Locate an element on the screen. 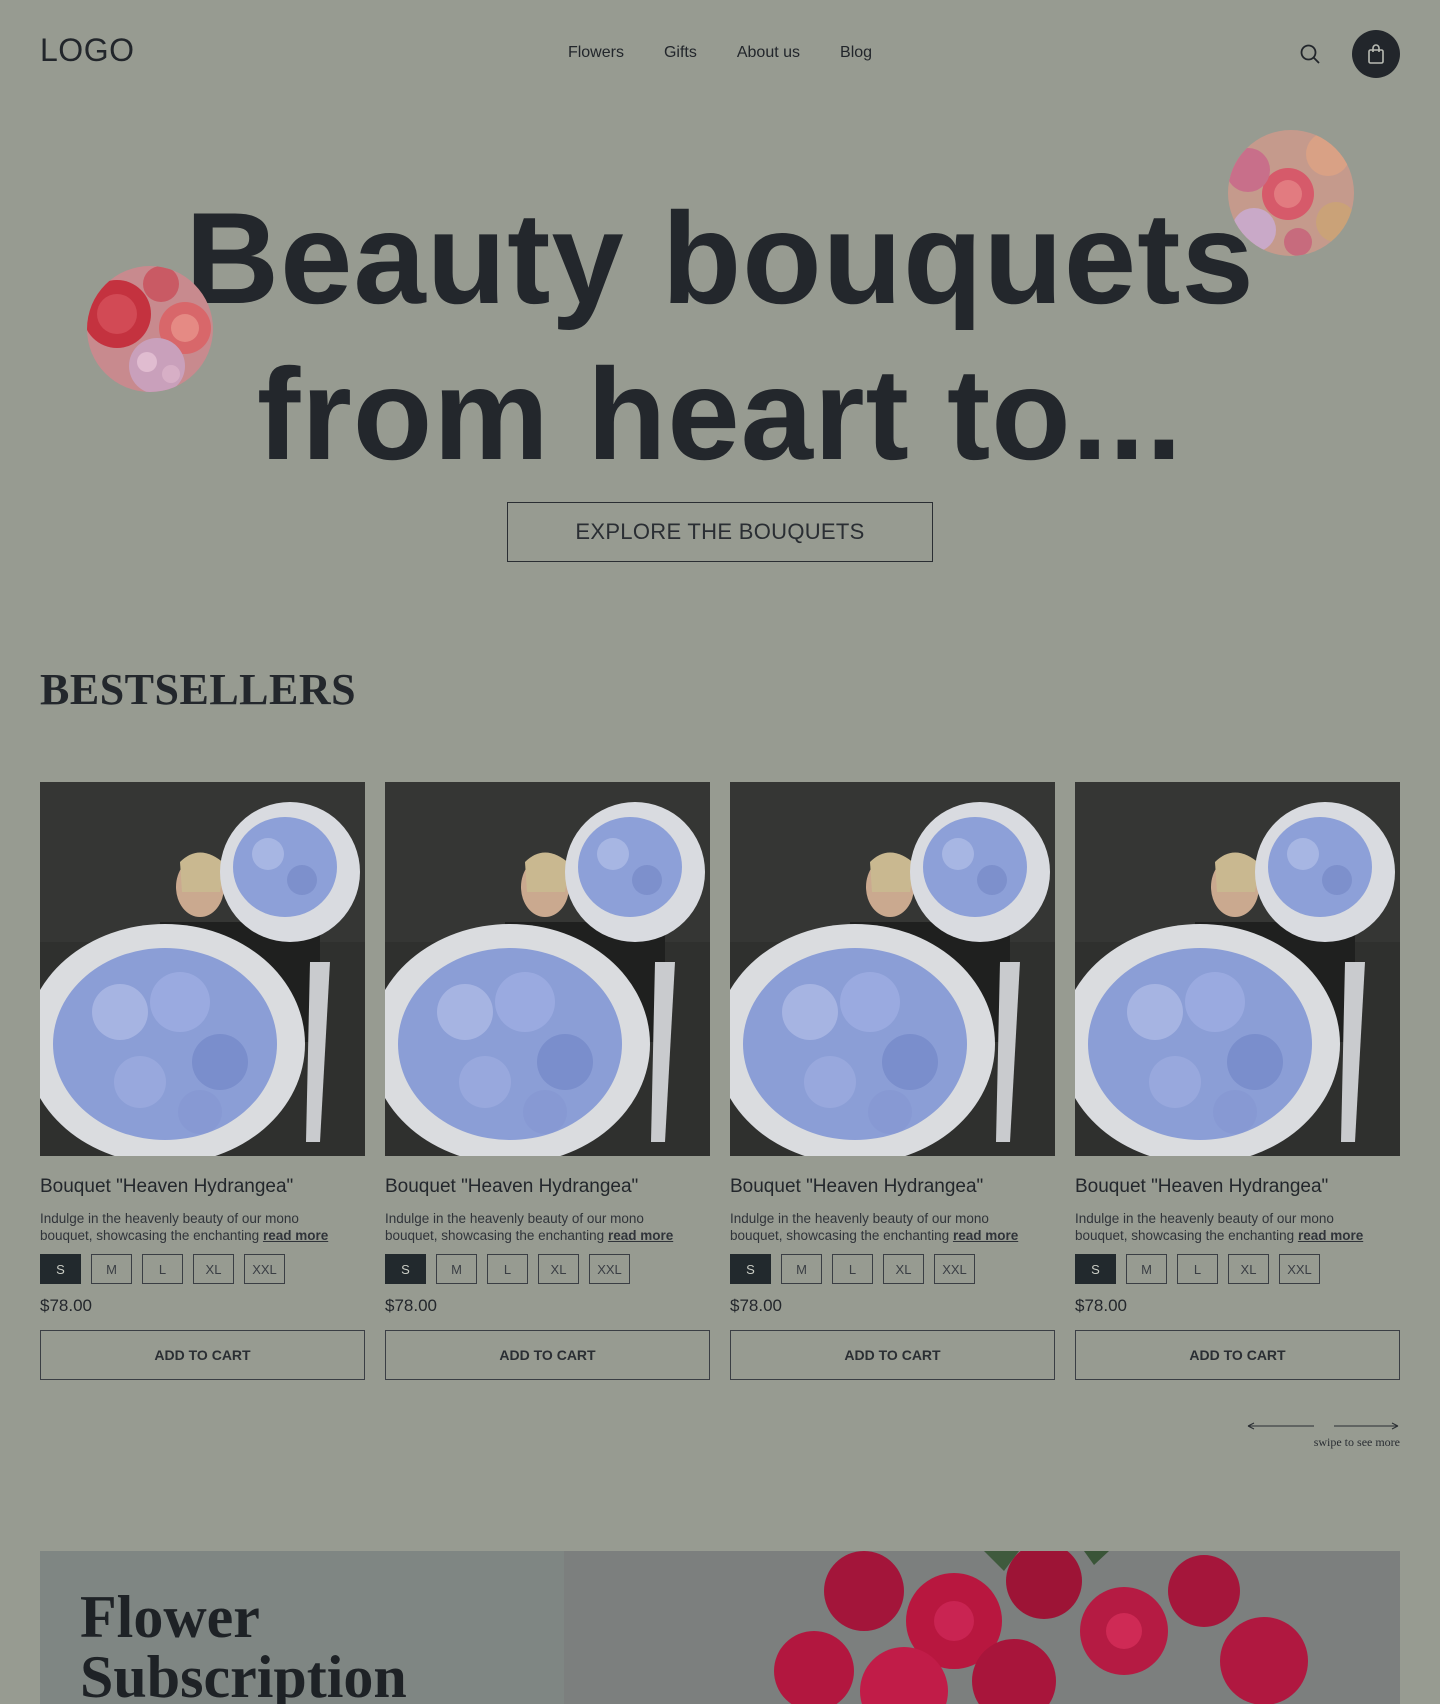 This screenshot has width=1440, height=1704. hero-line-1: Beauty bouquets is located at coordinates (720, 258).